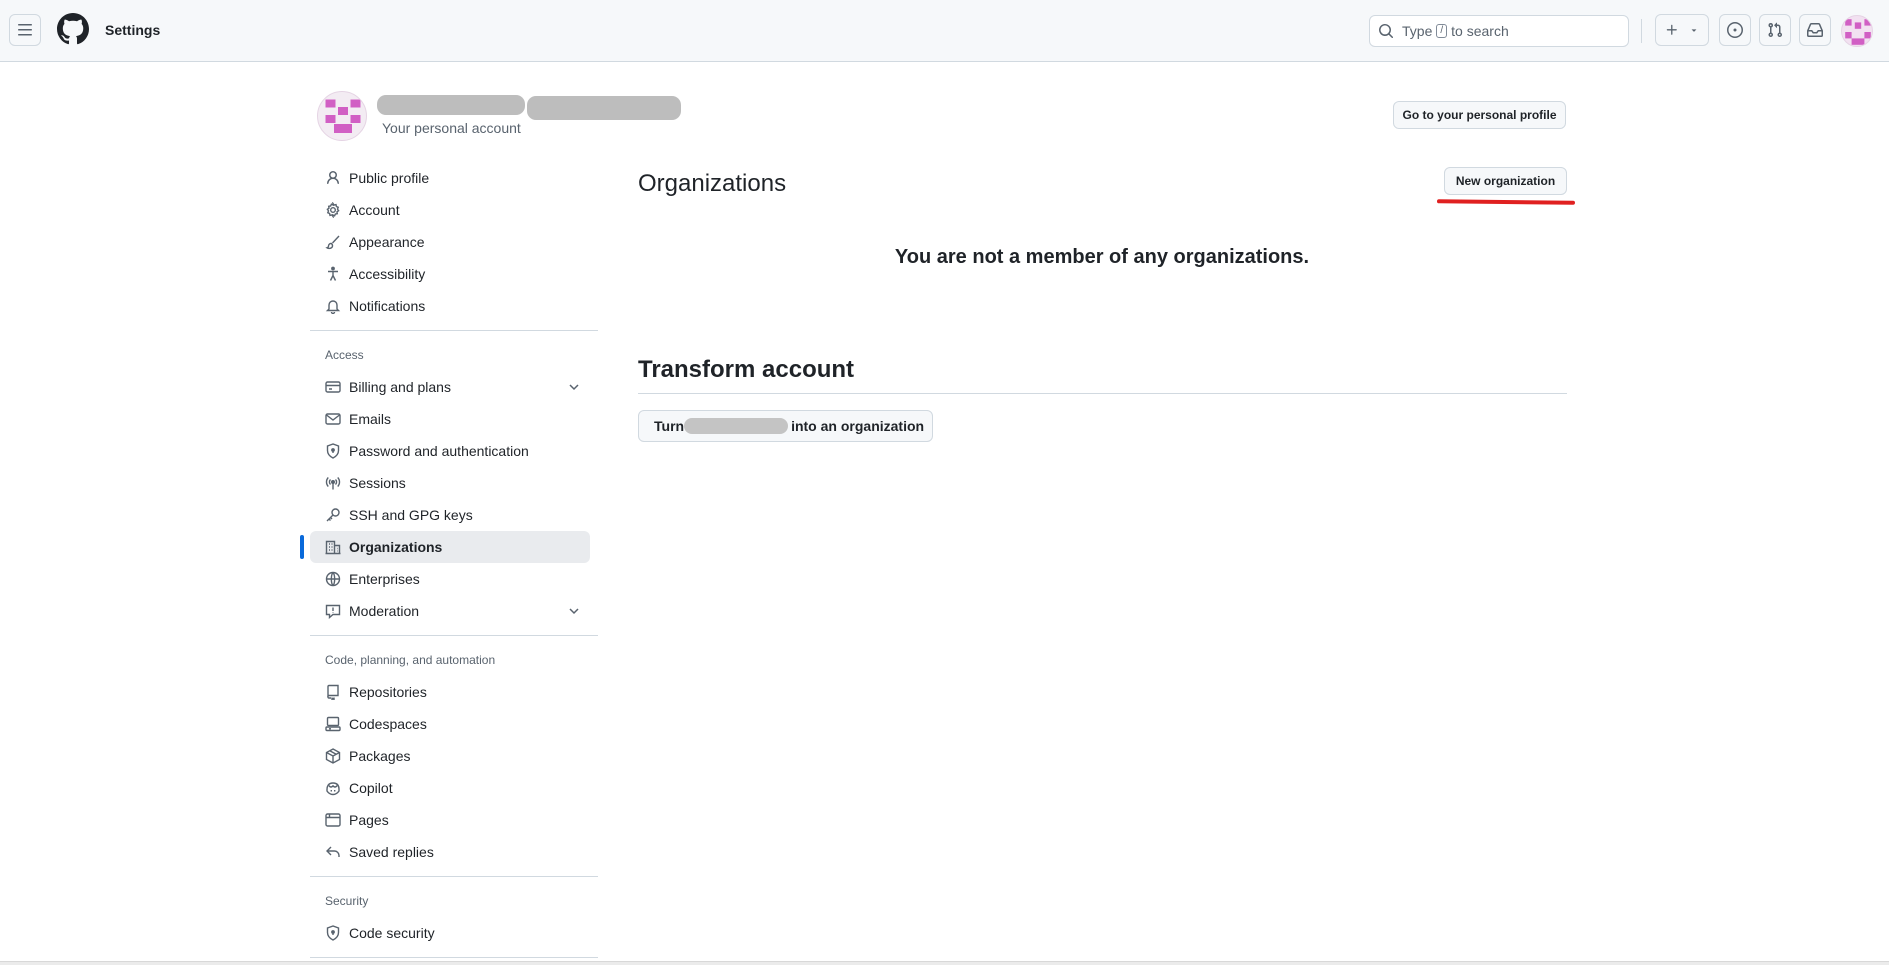 This screenshot has width=1889, height=965. Describe the element at coordinates (333, 851) in the screenshot. I see `reply-icon` at that location.